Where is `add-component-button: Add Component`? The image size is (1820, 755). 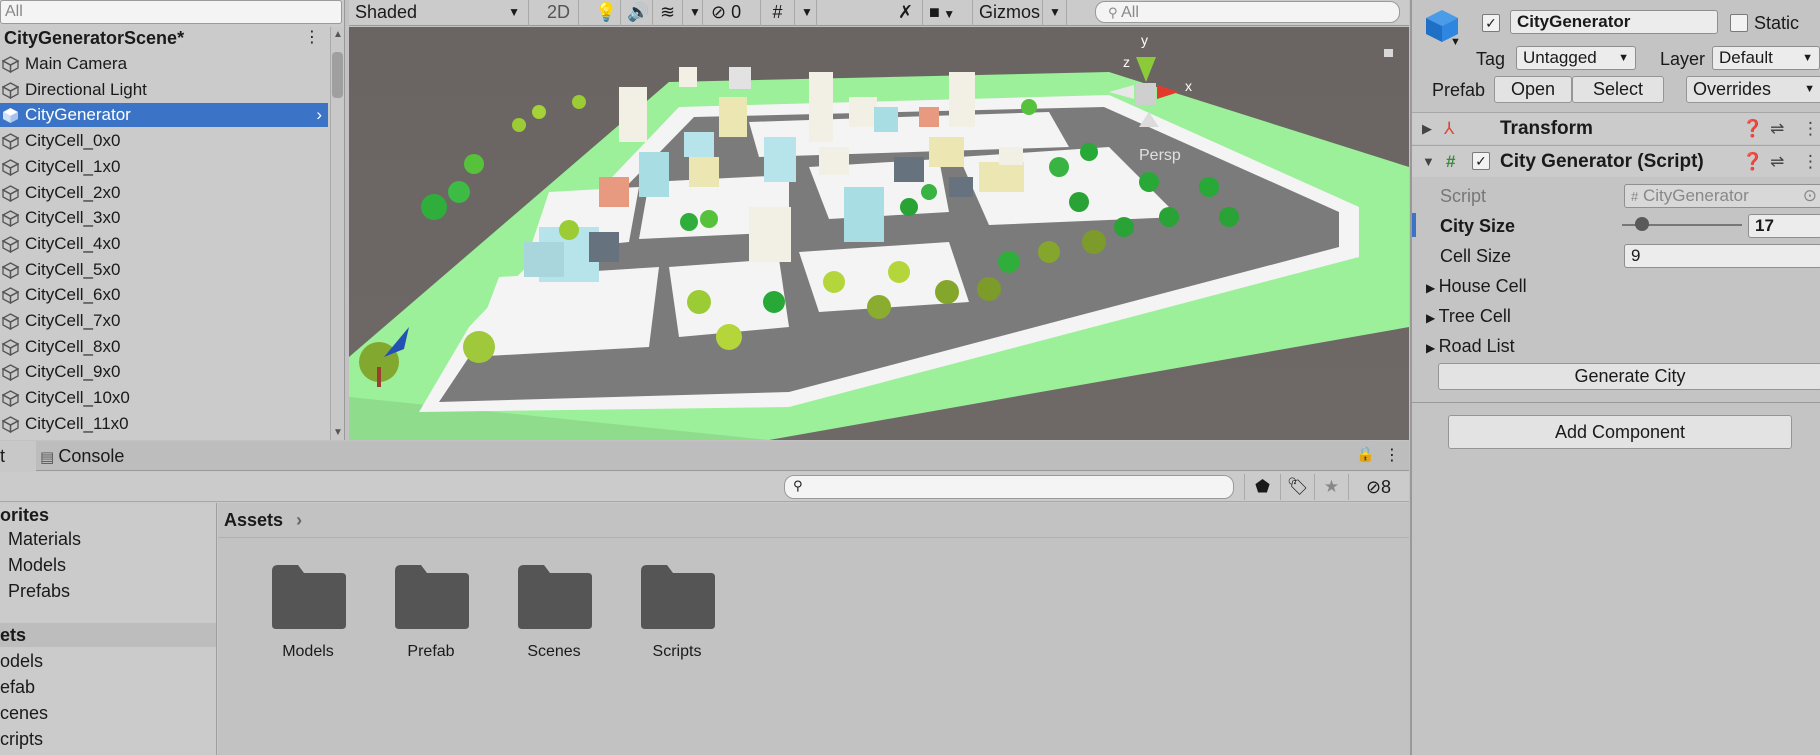
add-component-button: Add Component is located at coordinates (1620, 432).